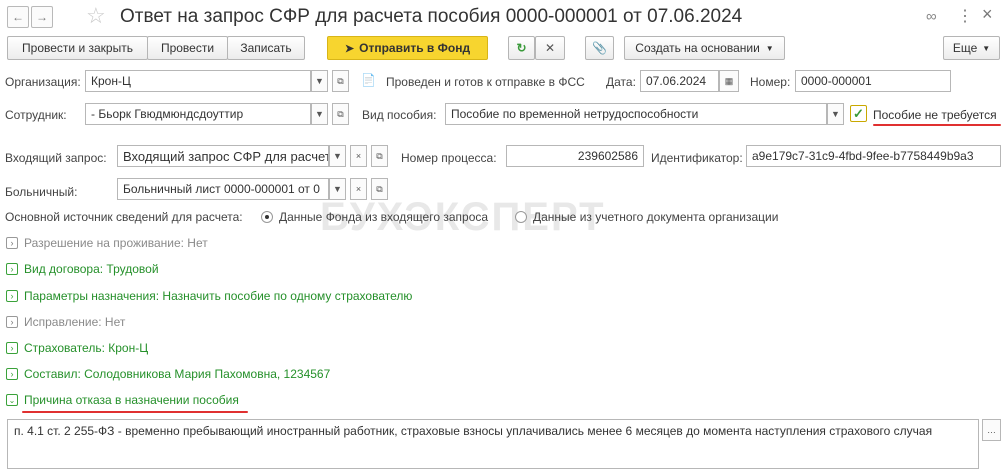 This screenshot has width=1007, height=474. Describe the element at coordinates (449, 158) in the screenshot. I see `process-number-label: Номер процесса:` at that location.